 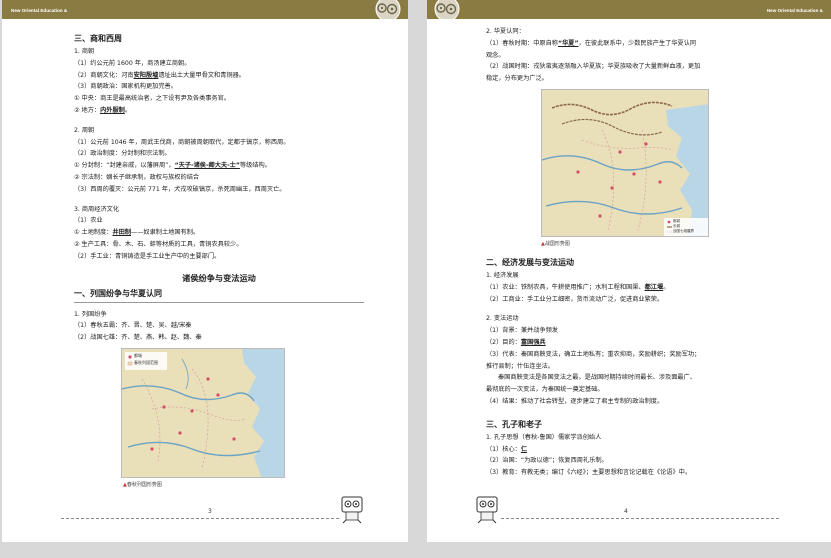 I want to click on huaxia-line-1-cont: 观念。, so click(x=495, y=55).